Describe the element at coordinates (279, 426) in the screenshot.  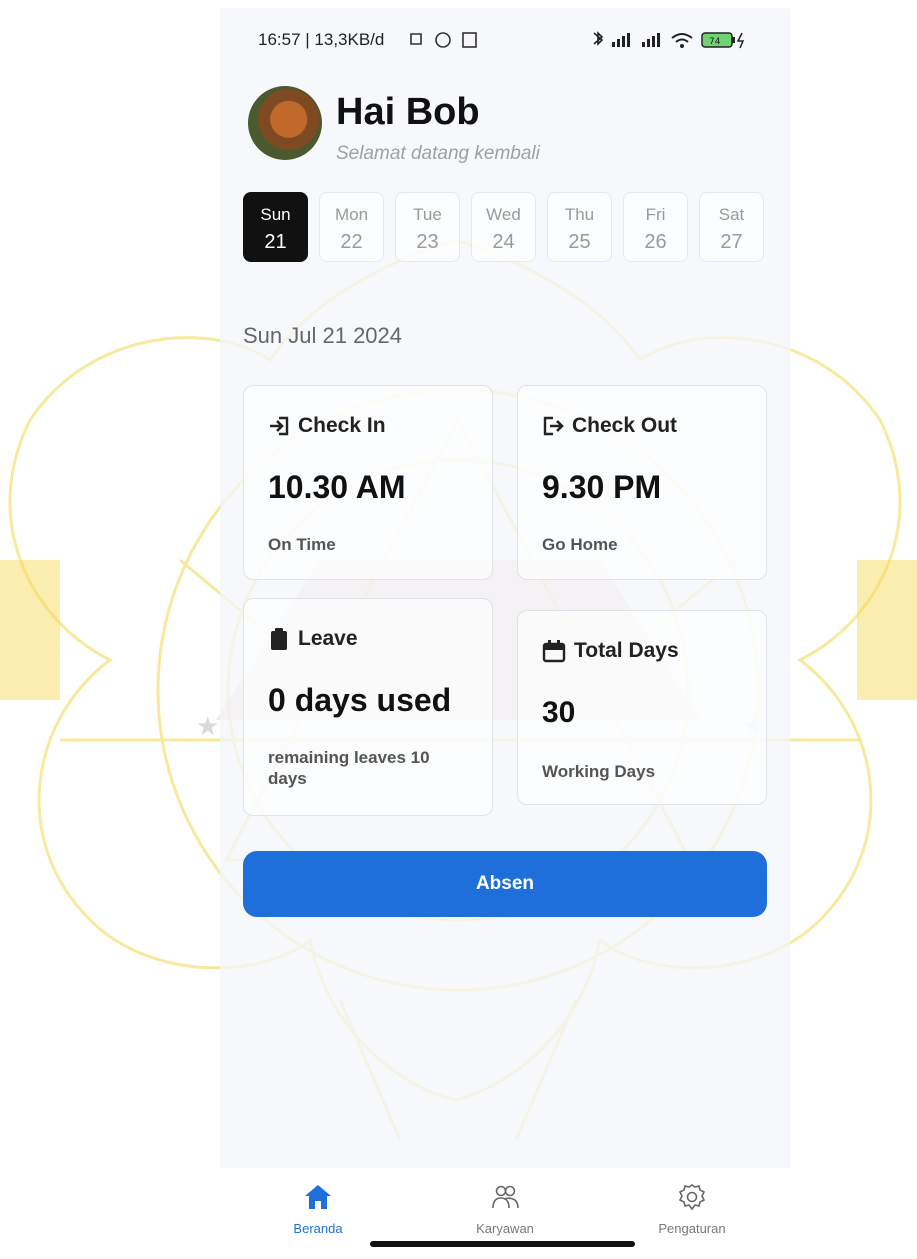
I see `login-icon` at that location.